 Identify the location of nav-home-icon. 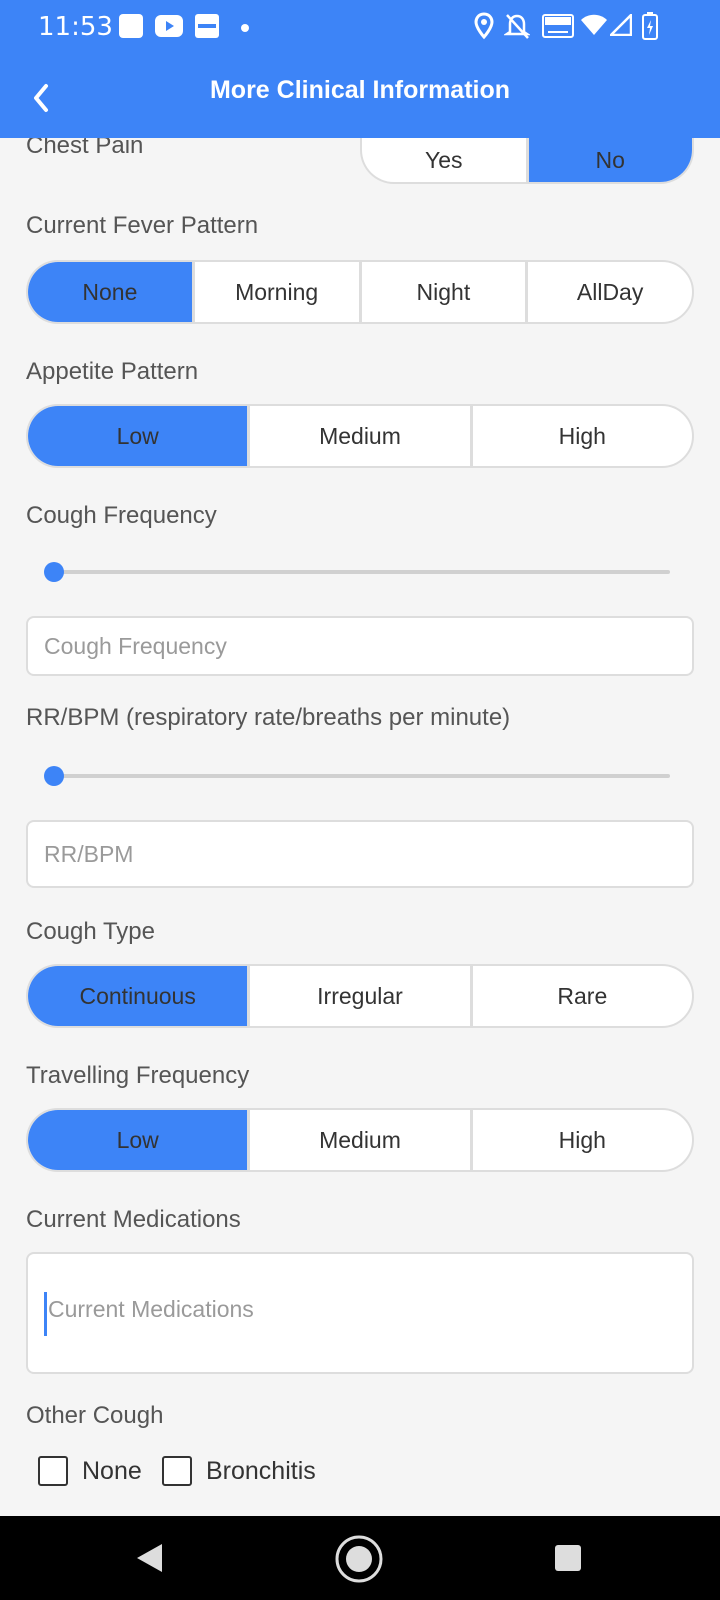
(359, 1559).